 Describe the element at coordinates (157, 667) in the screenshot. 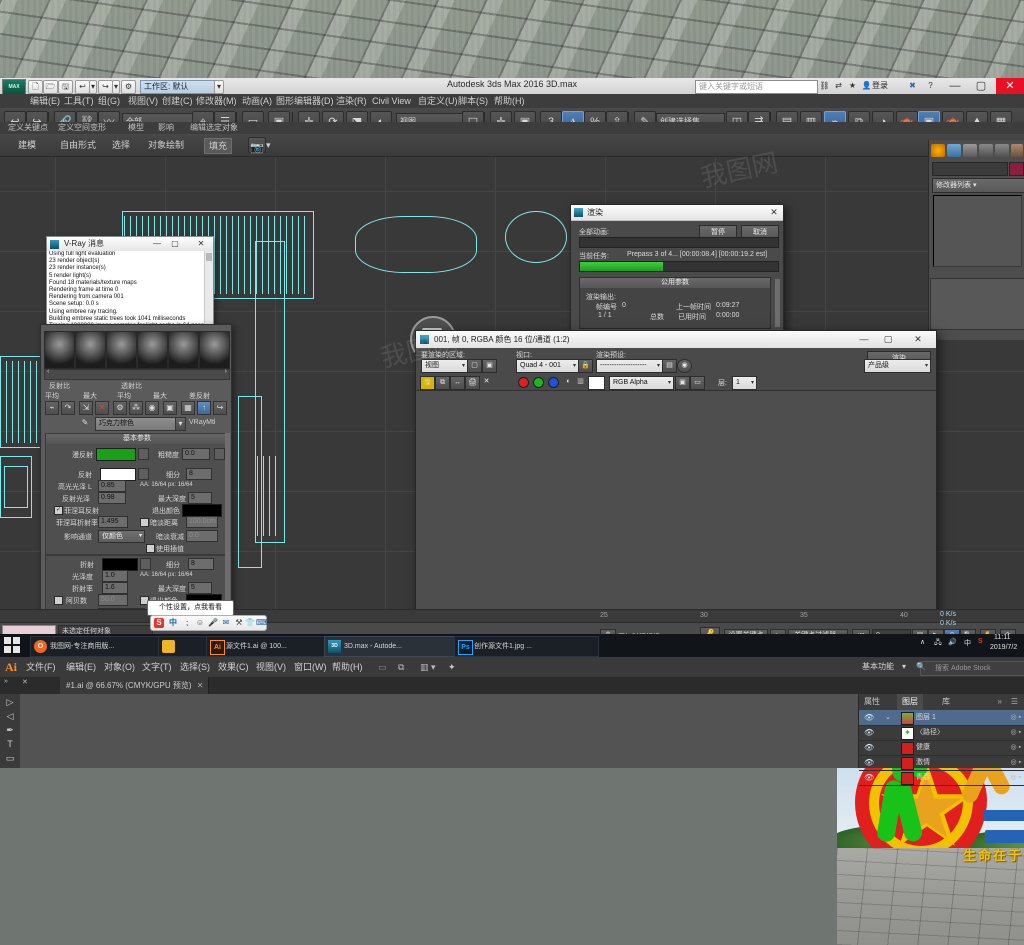

I see `ai-menu-type: 文字(T)` at that location.